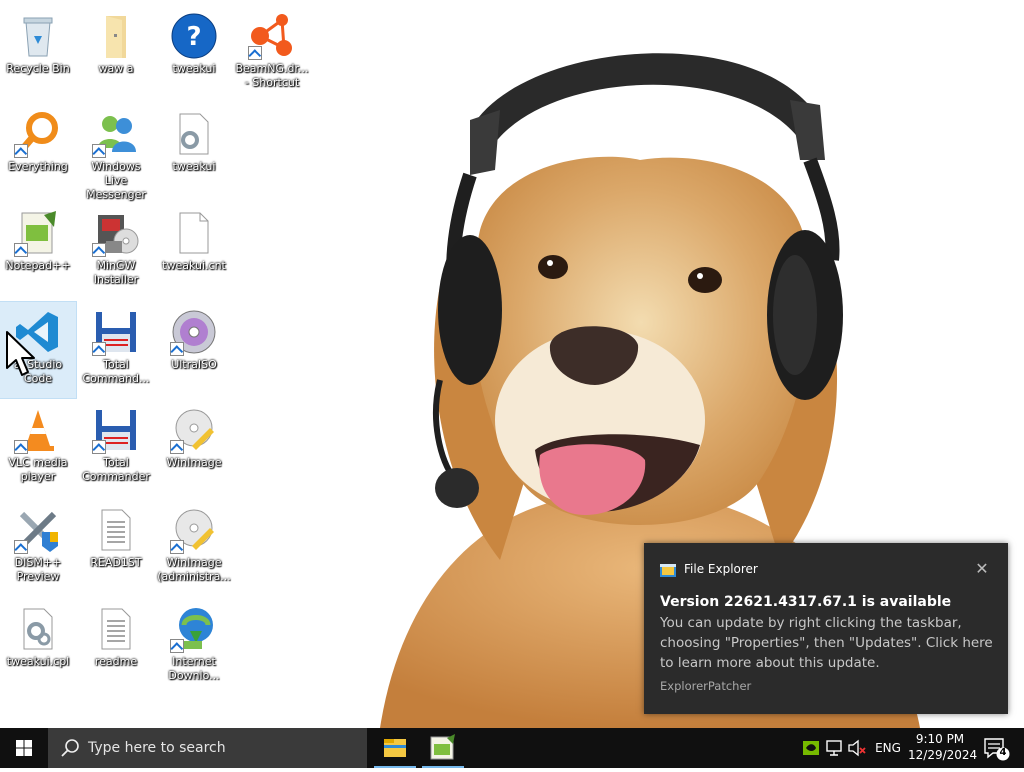 The image size is (1024, 772). Describe the element at coordinates (38, 233) in the screenshot. I see `notepadpp-icon` at that location.